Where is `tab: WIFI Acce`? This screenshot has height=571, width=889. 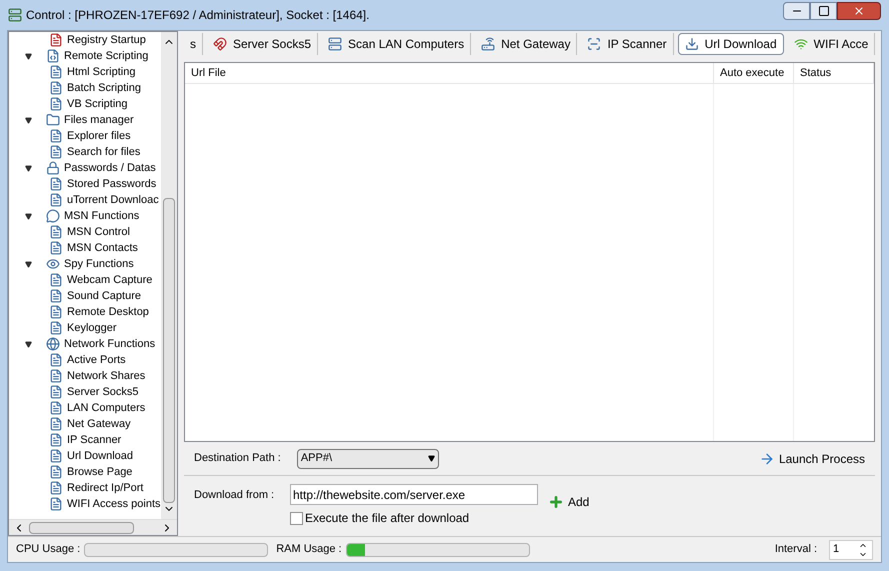 tab: WIFI Acce is located at coordinates (831, 44).